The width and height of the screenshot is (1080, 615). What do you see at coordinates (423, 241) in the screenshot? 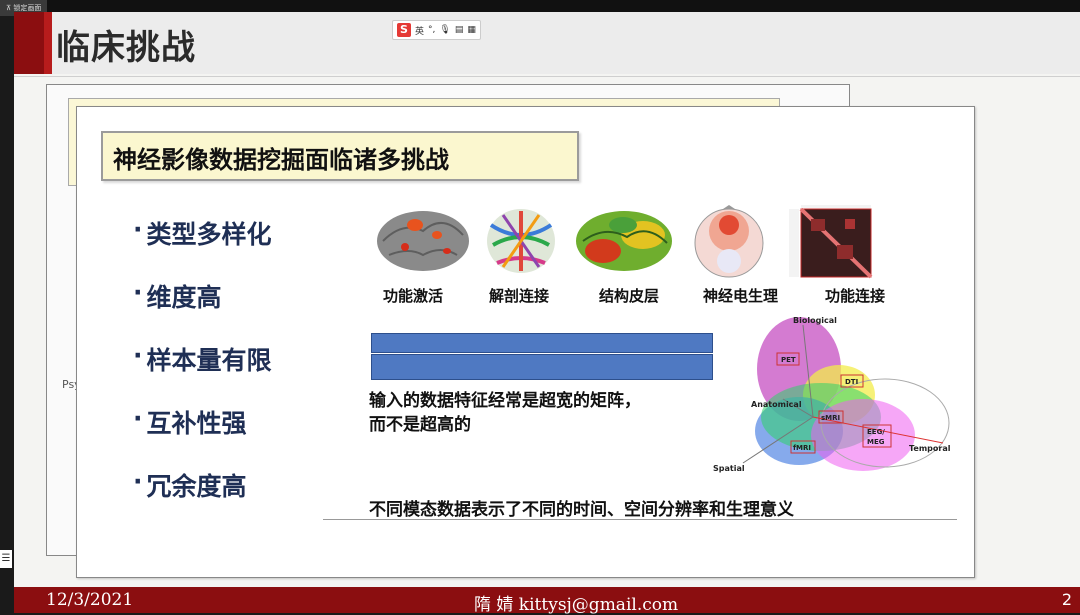
I see `brain-activation-icon` at bounding box center [423, 241].